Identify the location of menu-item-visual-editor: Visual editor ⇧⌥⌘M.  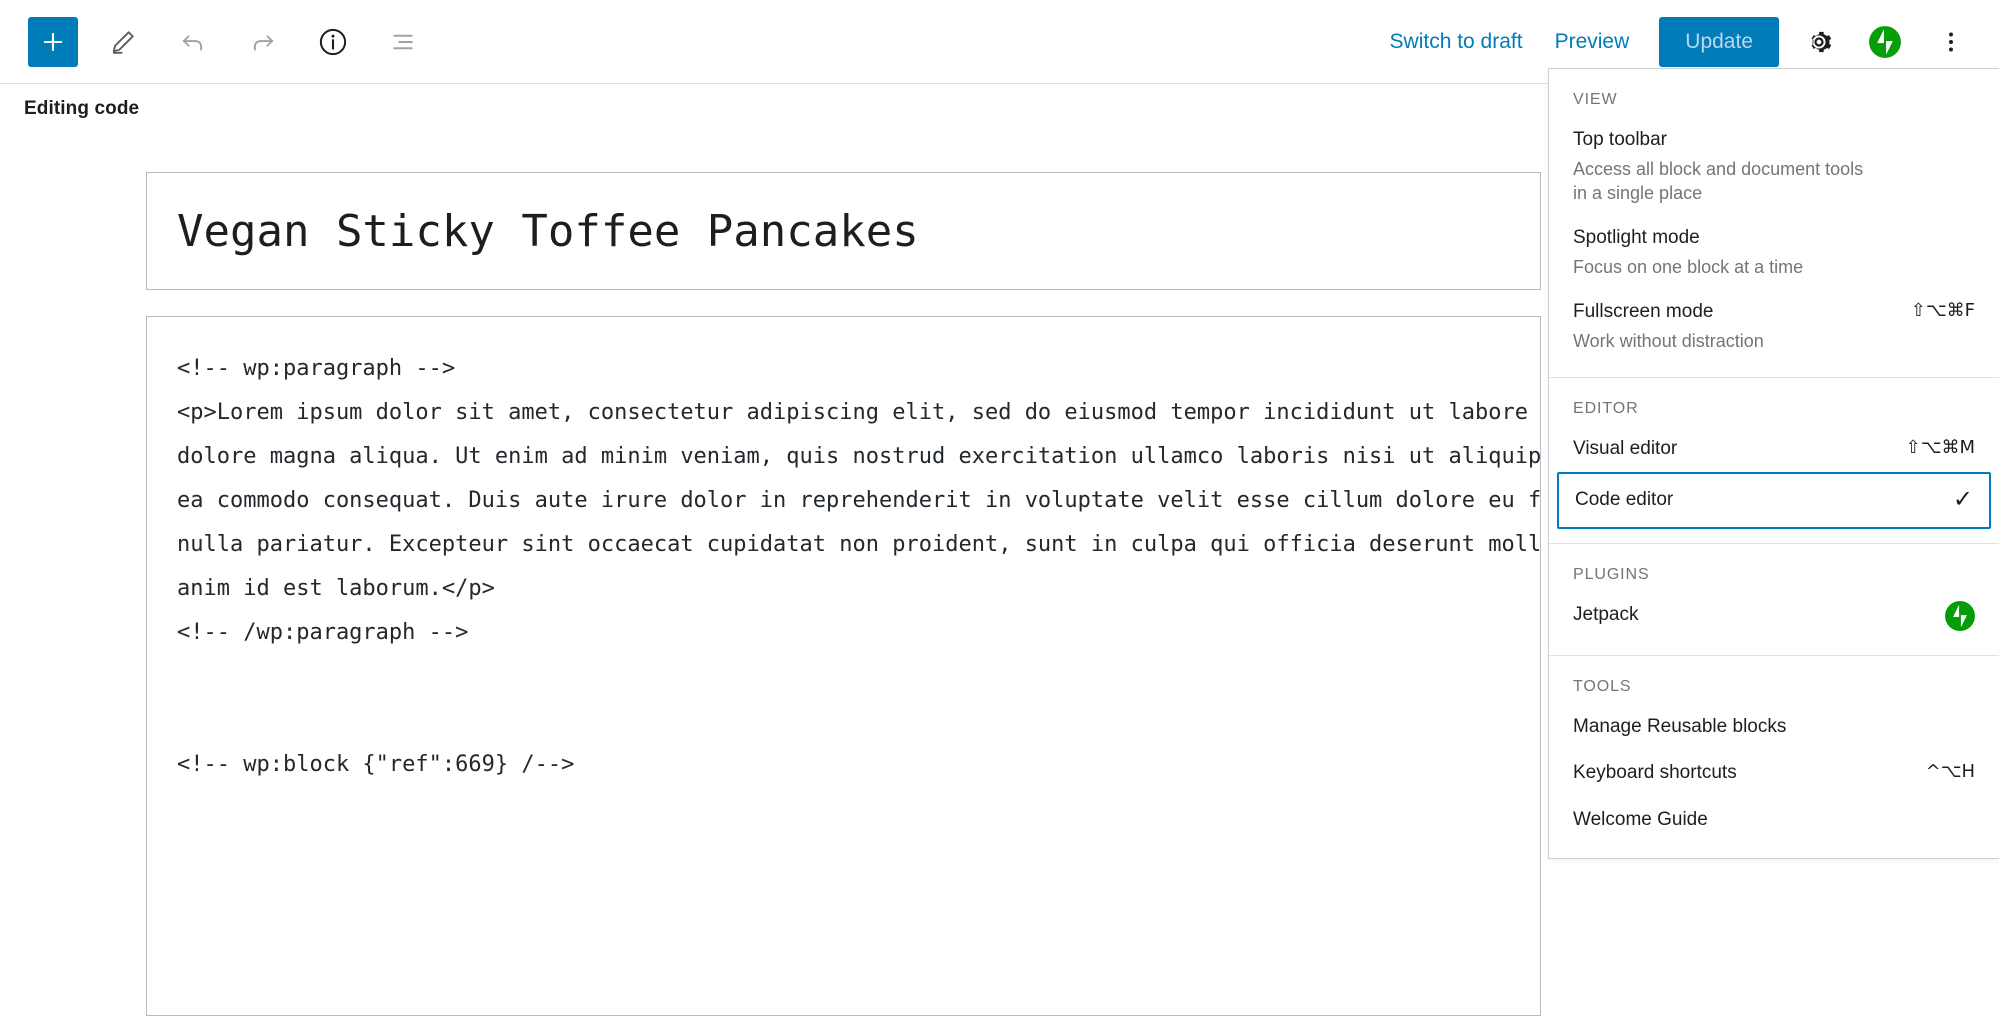
(1774, 449).